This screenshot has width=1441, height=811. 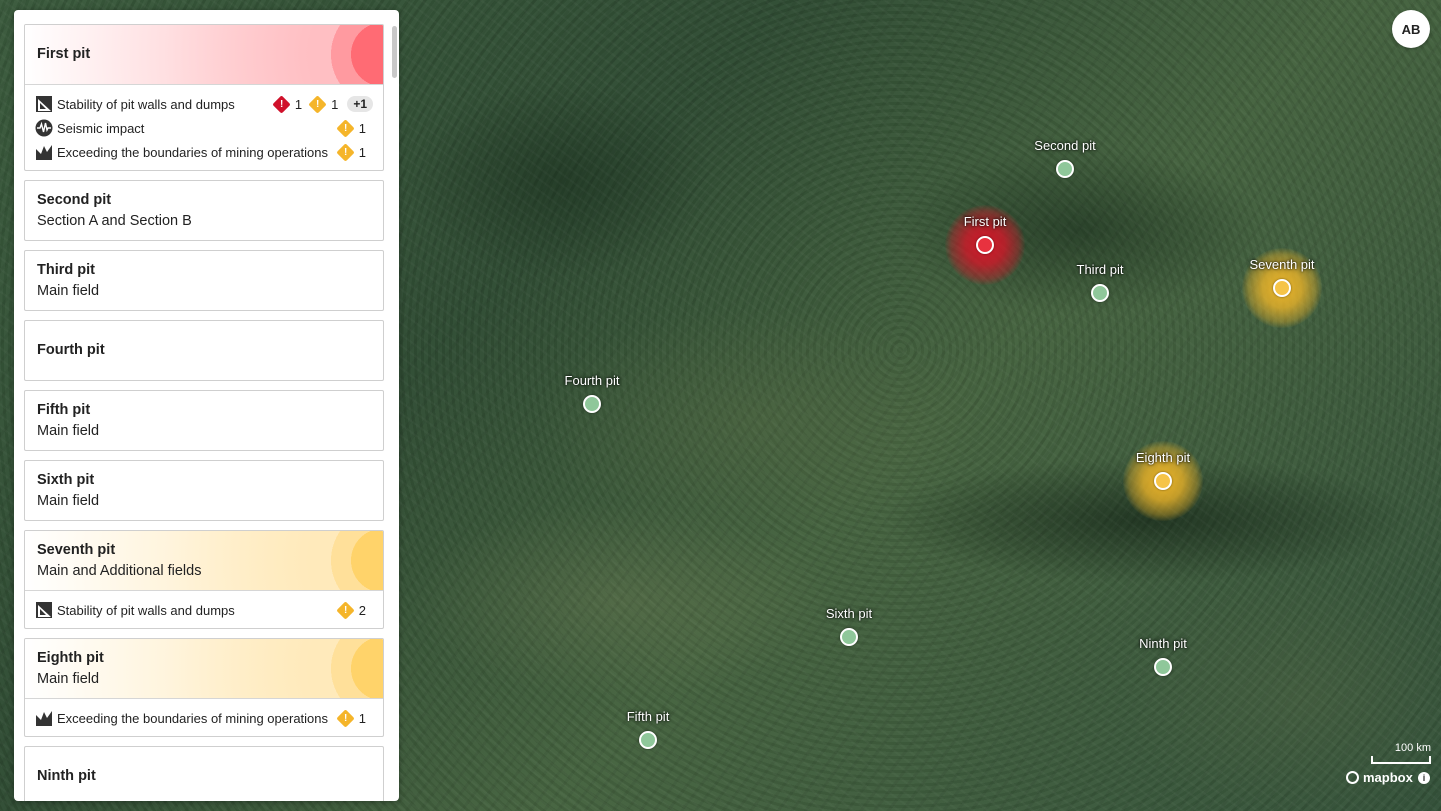 What do you see at coordinates (204, 54) in the screenshot?
I see `pit-card-header: First pit` at bounding box center [204, 54].